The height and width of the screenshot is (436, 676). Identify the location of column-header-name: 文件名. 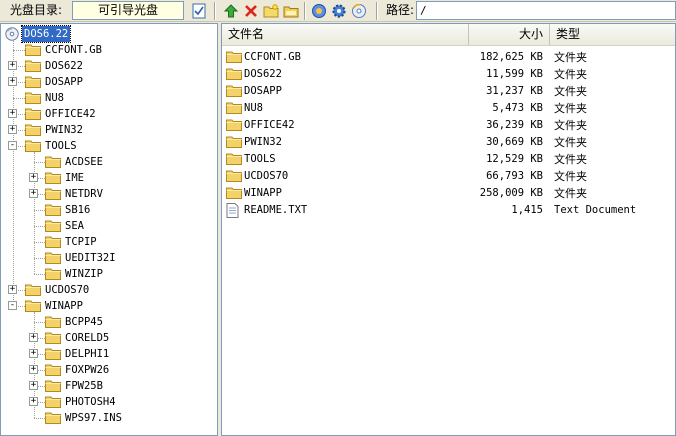
(345, 34).